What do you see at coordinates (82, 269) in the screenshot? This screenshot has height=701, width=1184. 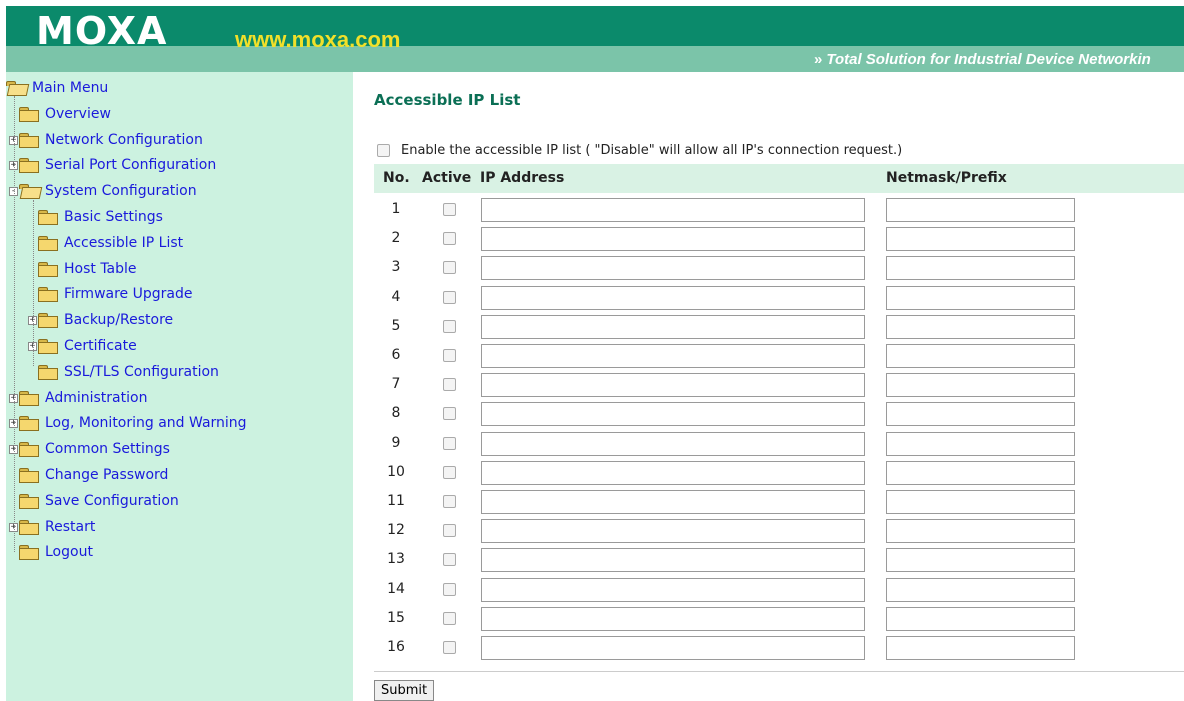 I see `sidebar-item: Host Table` at bounding box center [82, 269].